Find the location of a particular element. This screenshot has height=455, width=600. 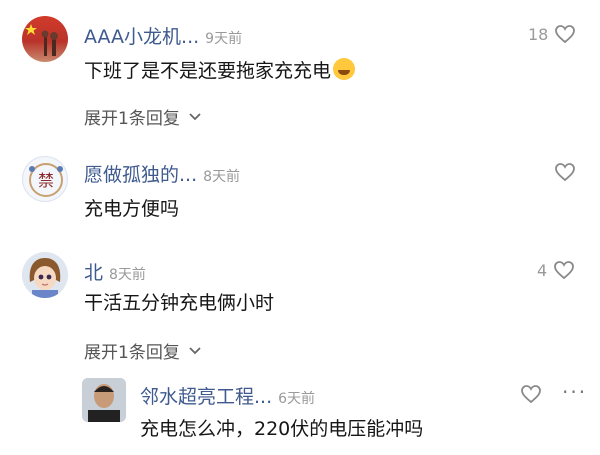

like-button: 4 is located at coordinates (556, 270).